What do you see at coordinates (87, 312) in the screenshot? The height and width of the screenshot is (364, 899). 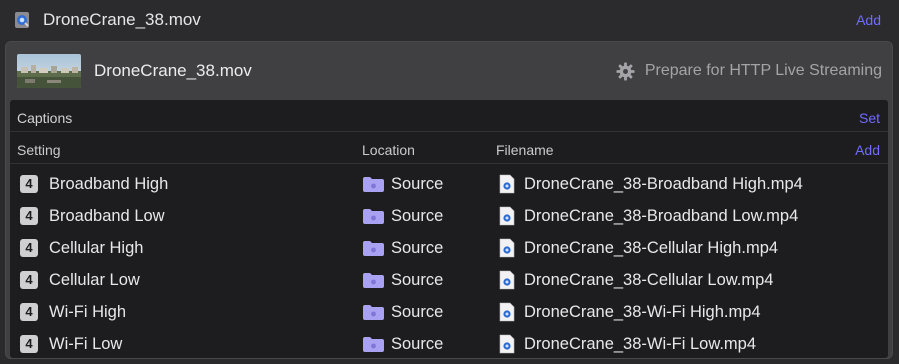 I see `setting-name: Wi-Fi High` at bounding box center [87, 312].